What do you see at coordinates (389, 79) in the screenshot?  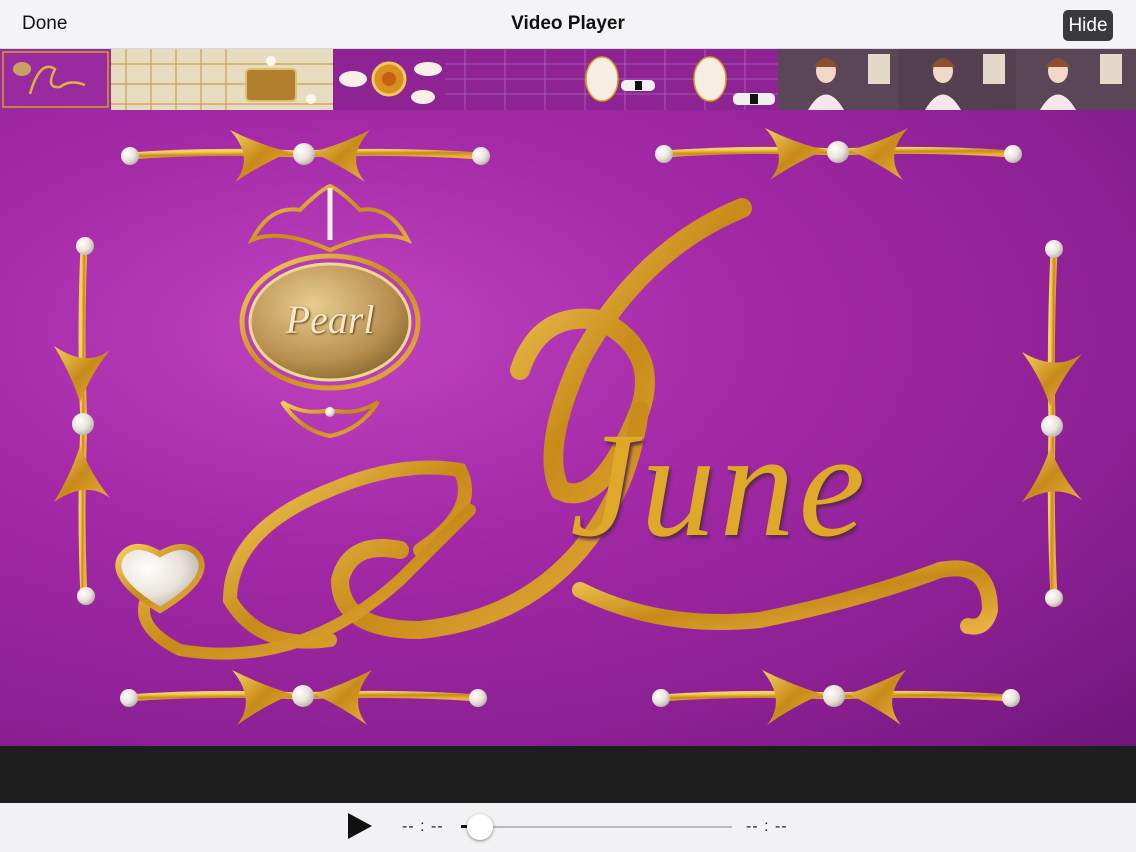 I see `jewel-clasp-thumbnail` at bounding box center [389, 79].